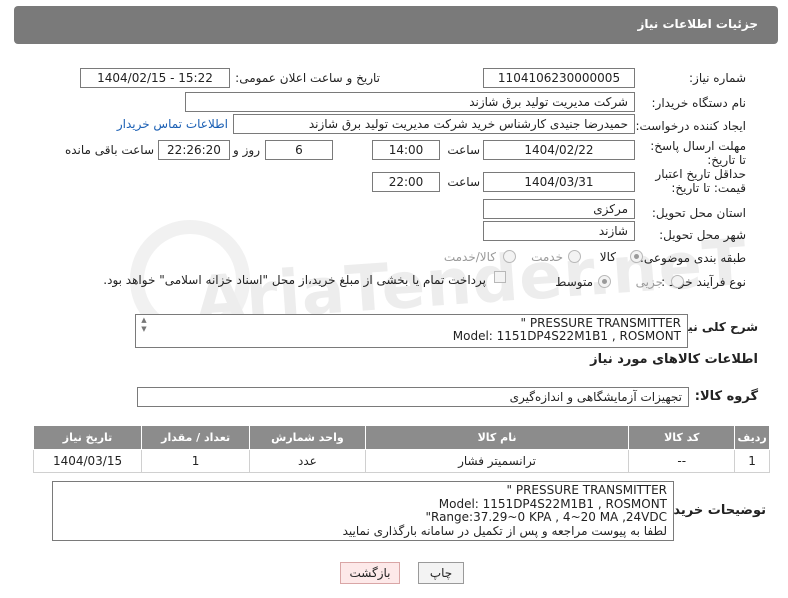  Describe the element at coordinates (559, 209) in the screenshot. I see `province-field: مرکزی` at that location.